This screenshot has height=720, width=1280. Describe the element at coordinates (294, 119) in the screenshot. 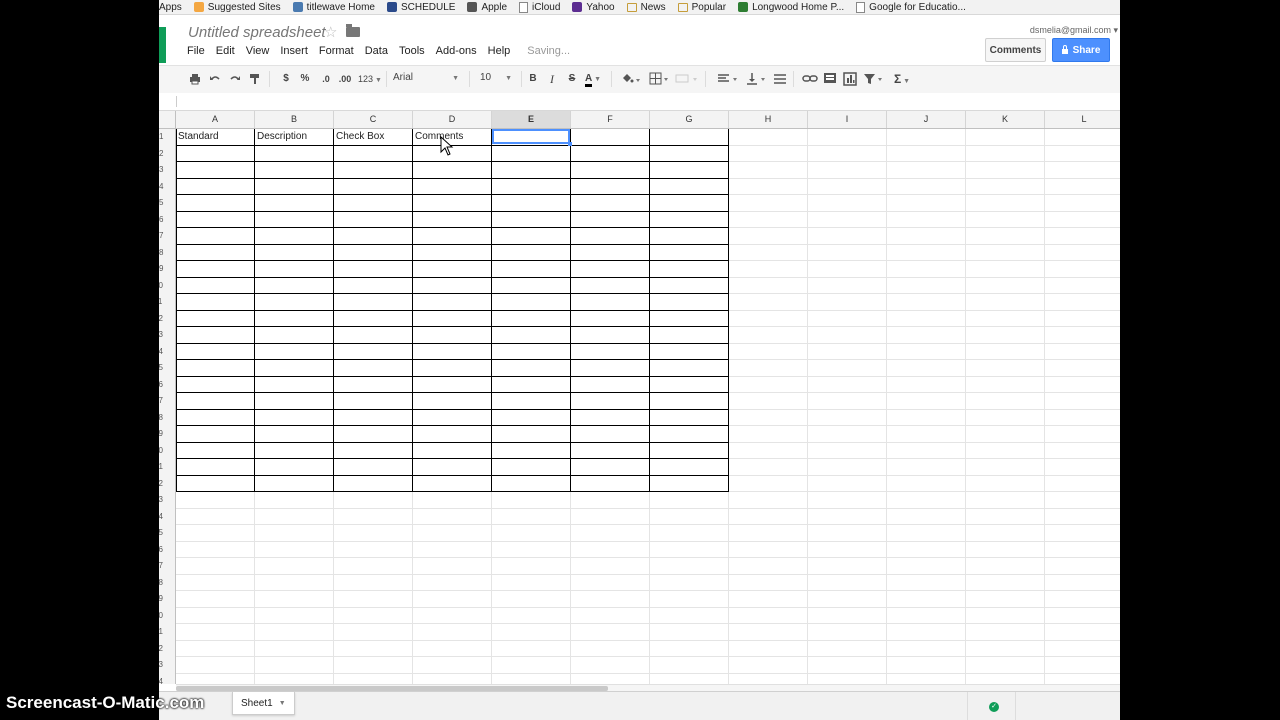

I see `column-header-b: B` at that location.